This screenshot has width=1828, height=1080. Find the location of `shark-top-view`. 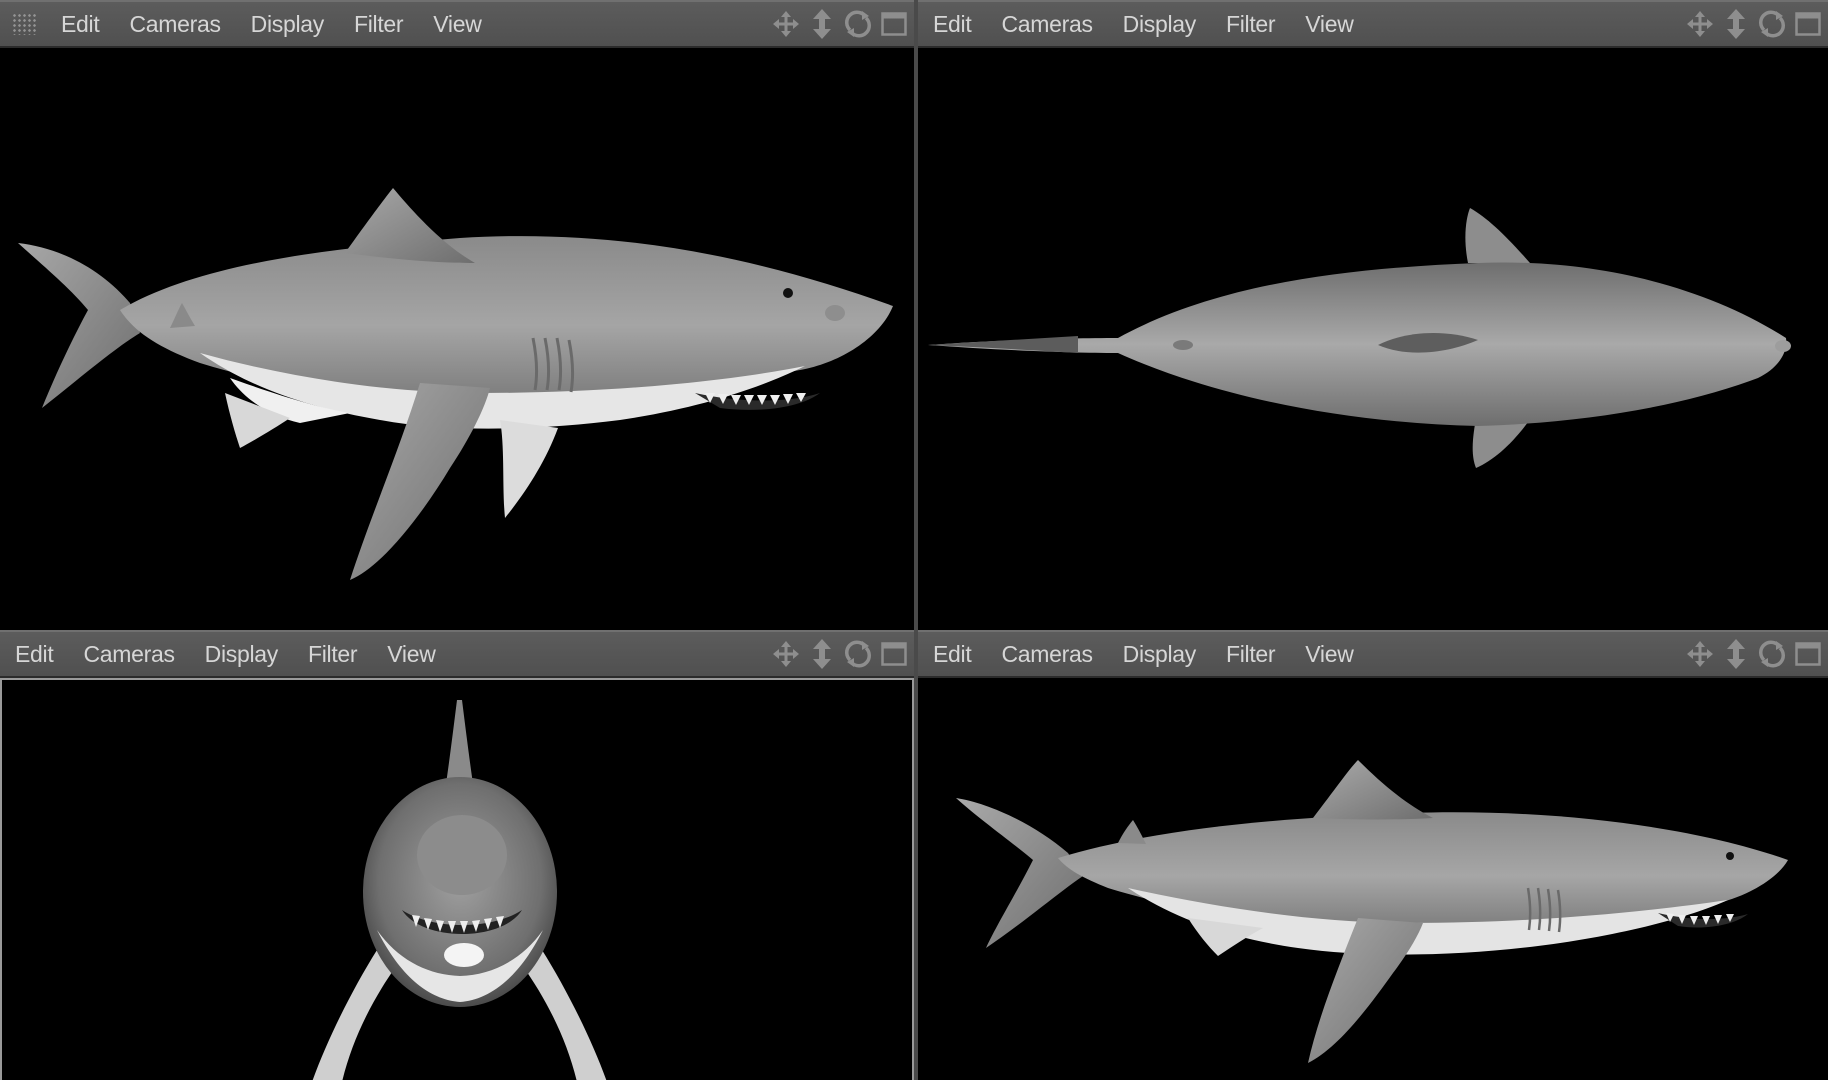

shark-top-view is located at coordinates (1359, 338).